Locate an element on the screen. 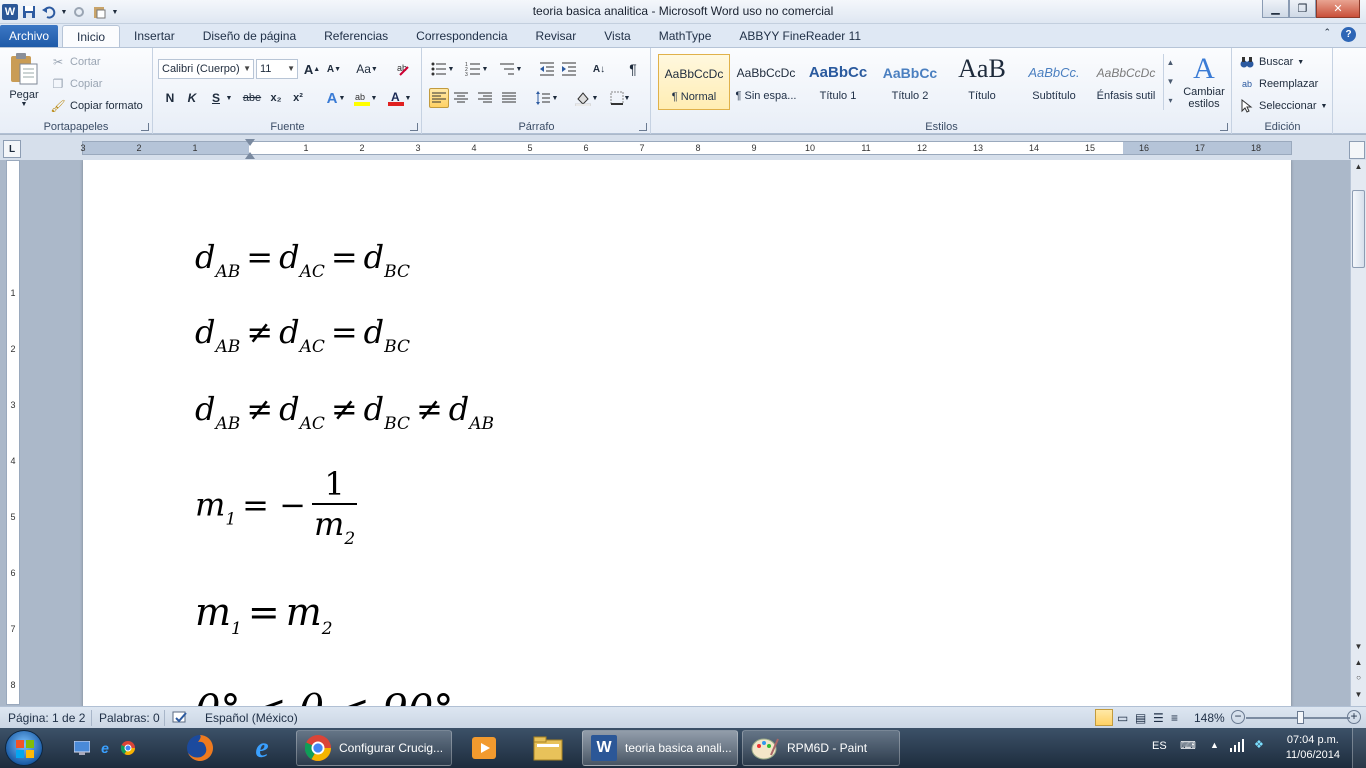 This screenshot has height=768, width=1366. text-effects-dropdown-icon: ▼ is located at coordinates (342, 98).